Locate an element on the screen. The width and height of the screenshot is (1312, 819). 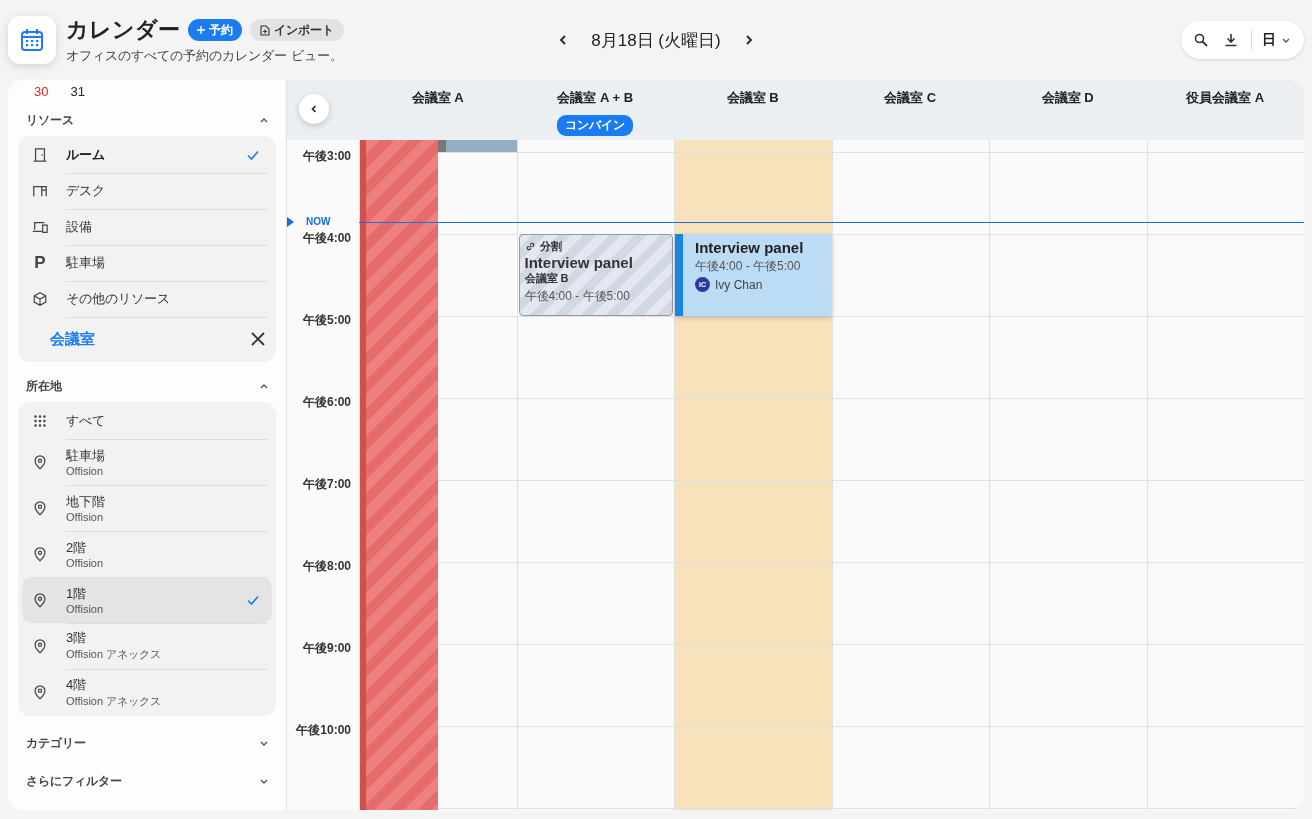
time-label: 午後7:00 is located at coordinates (326, 484).